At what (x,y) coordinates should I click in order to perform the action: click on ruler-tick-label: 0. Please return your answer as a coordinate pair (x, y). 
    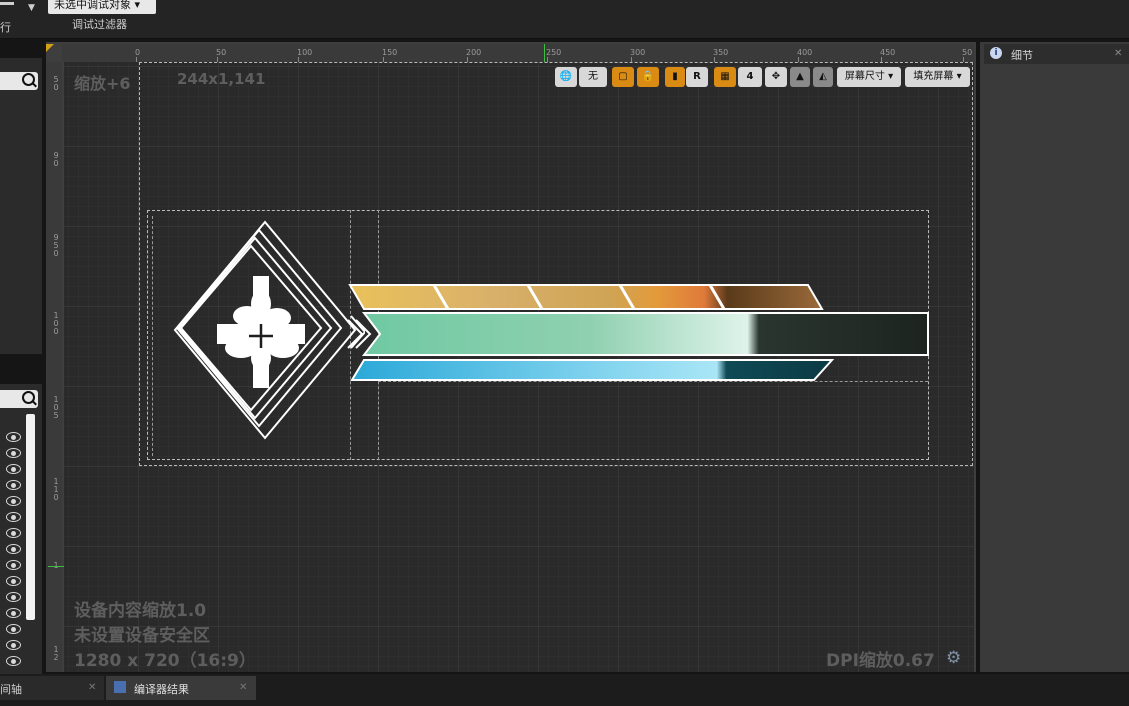
    Looking at the image, I should click on (138, 52).